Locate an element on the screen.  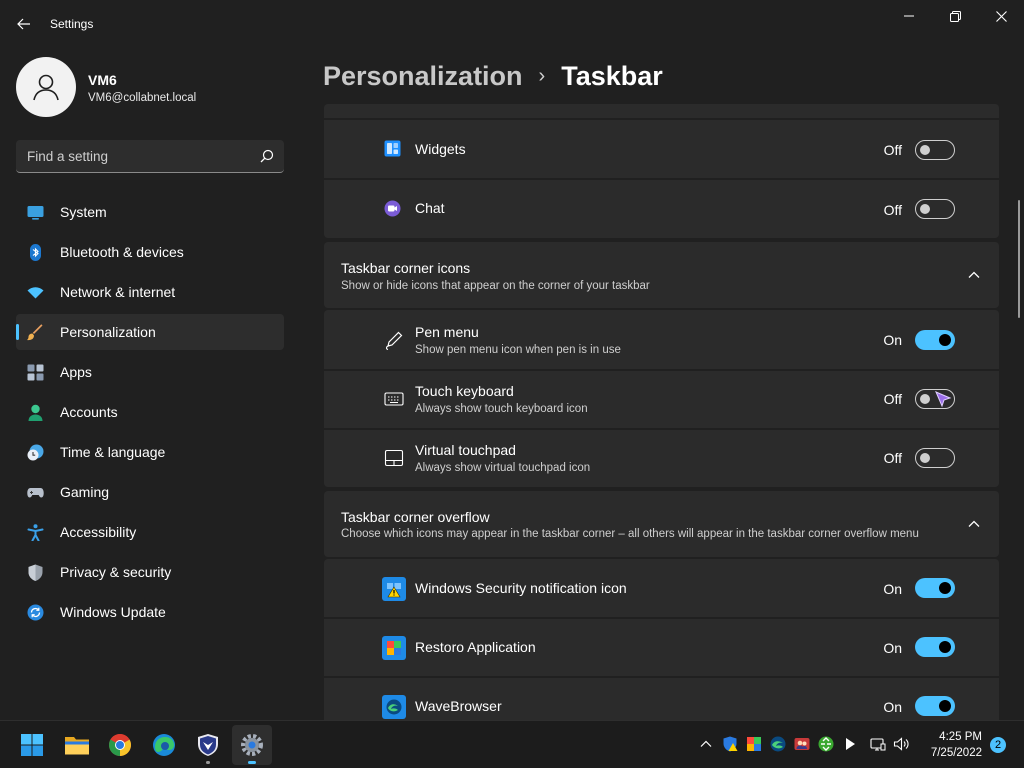
wavebrowser-toggle is located at coordinates (935, 706).